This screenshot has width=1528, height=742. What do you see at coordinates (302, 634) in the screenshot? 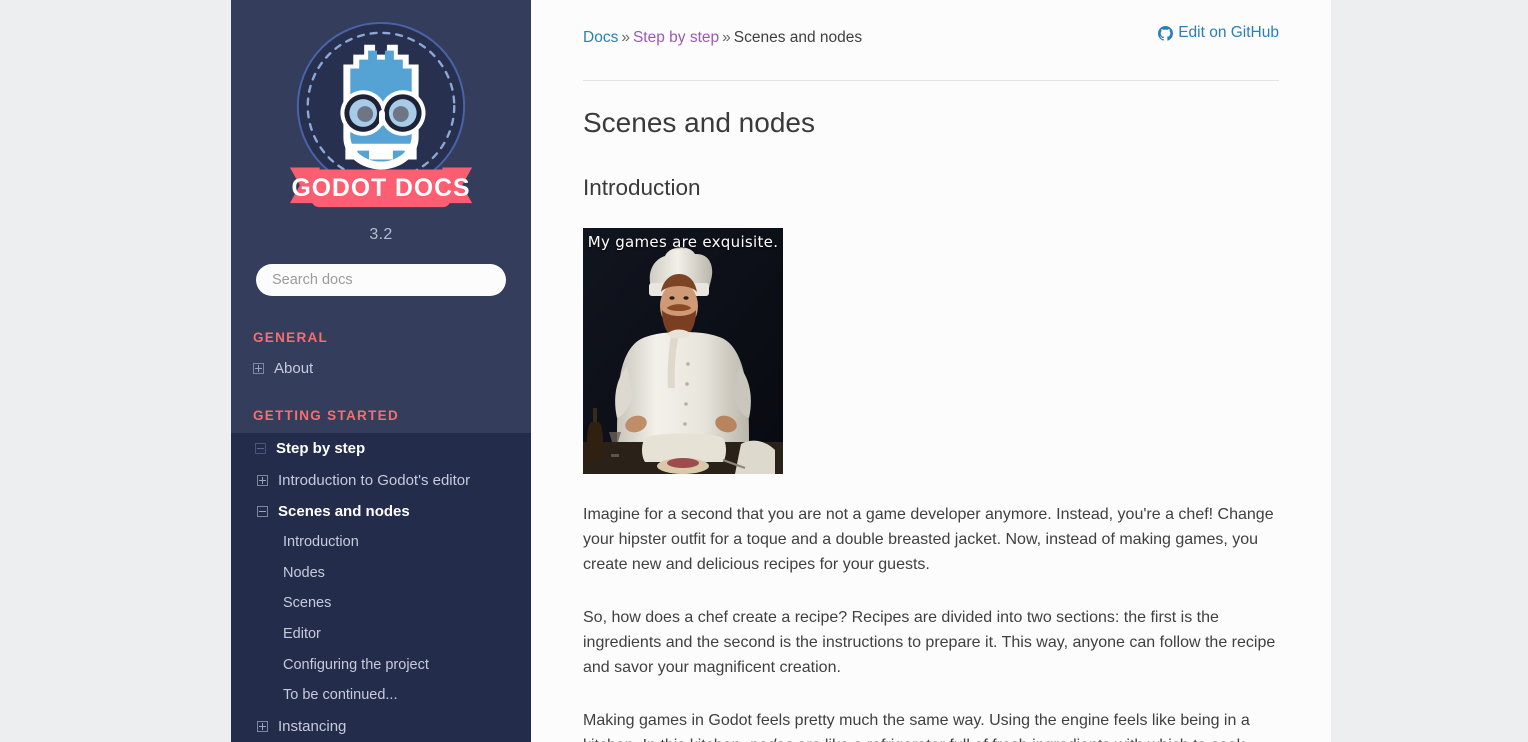
I see `sidebar-item-label: Editor` at bounding box center [302, 634].